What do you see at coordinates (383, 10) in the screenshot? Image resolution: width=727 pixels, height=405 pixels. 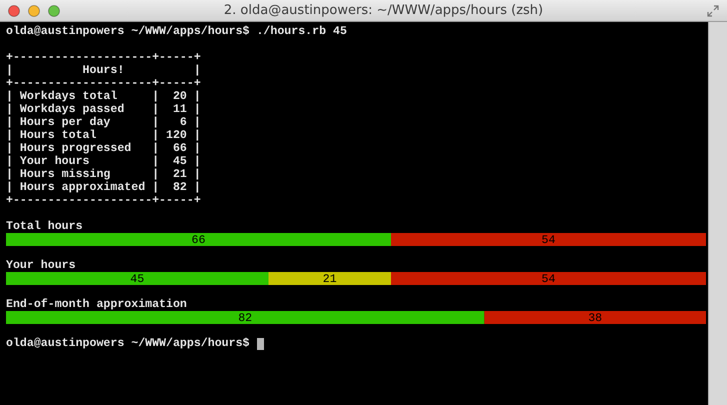 I see `window-title: 2. olda@austinpowers: ~/WWW/apps/hours (zsh)` at bounding box center [383, 10].